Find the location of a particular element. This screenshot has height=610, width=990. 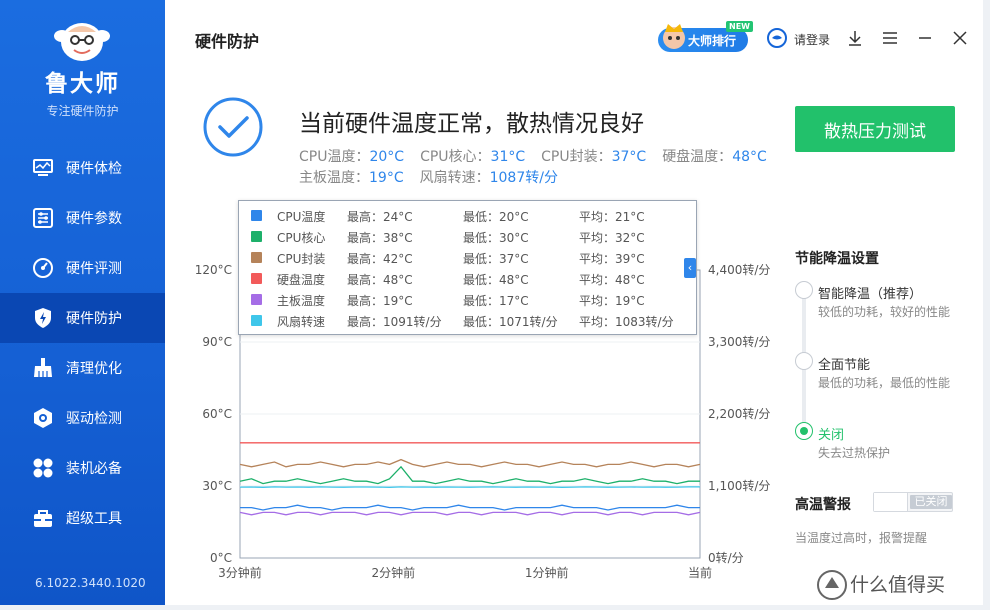

user-avatar-icon is located at coordinates (777, 38).